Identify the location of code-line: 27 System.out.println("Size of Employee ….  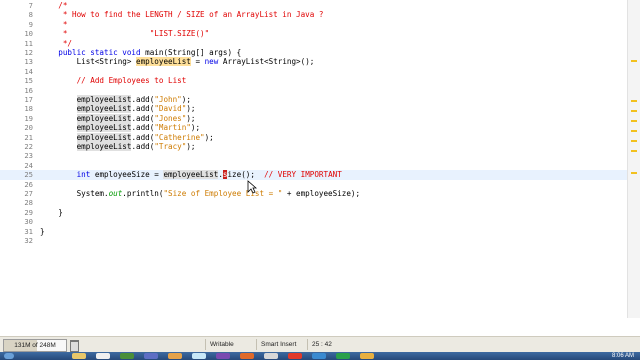
(314, 193).